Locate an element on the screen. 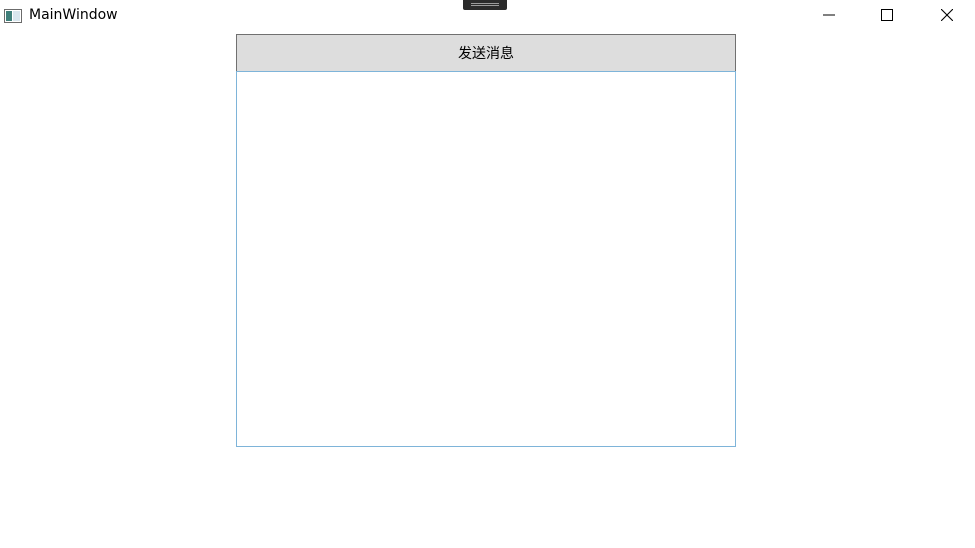 The width and height of the screenshot is (975, 548). title-bar: MainWindow is located at coordinates (487, 15).